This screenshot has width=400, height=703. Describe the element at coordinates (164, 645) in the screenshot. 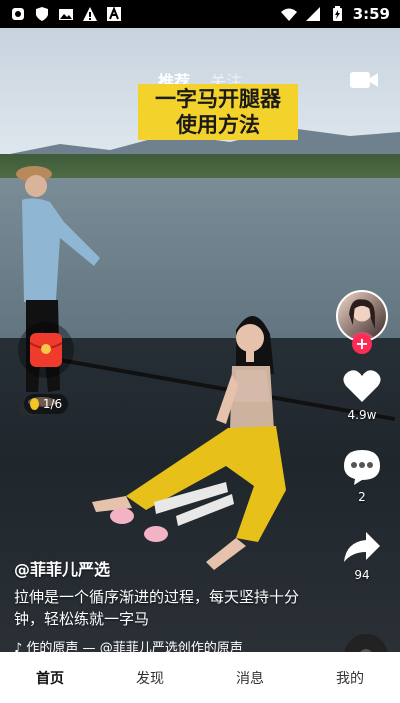

I see `music-title: ♪ 作的原声 — @菲菲儿严选创作的原声` at that location.